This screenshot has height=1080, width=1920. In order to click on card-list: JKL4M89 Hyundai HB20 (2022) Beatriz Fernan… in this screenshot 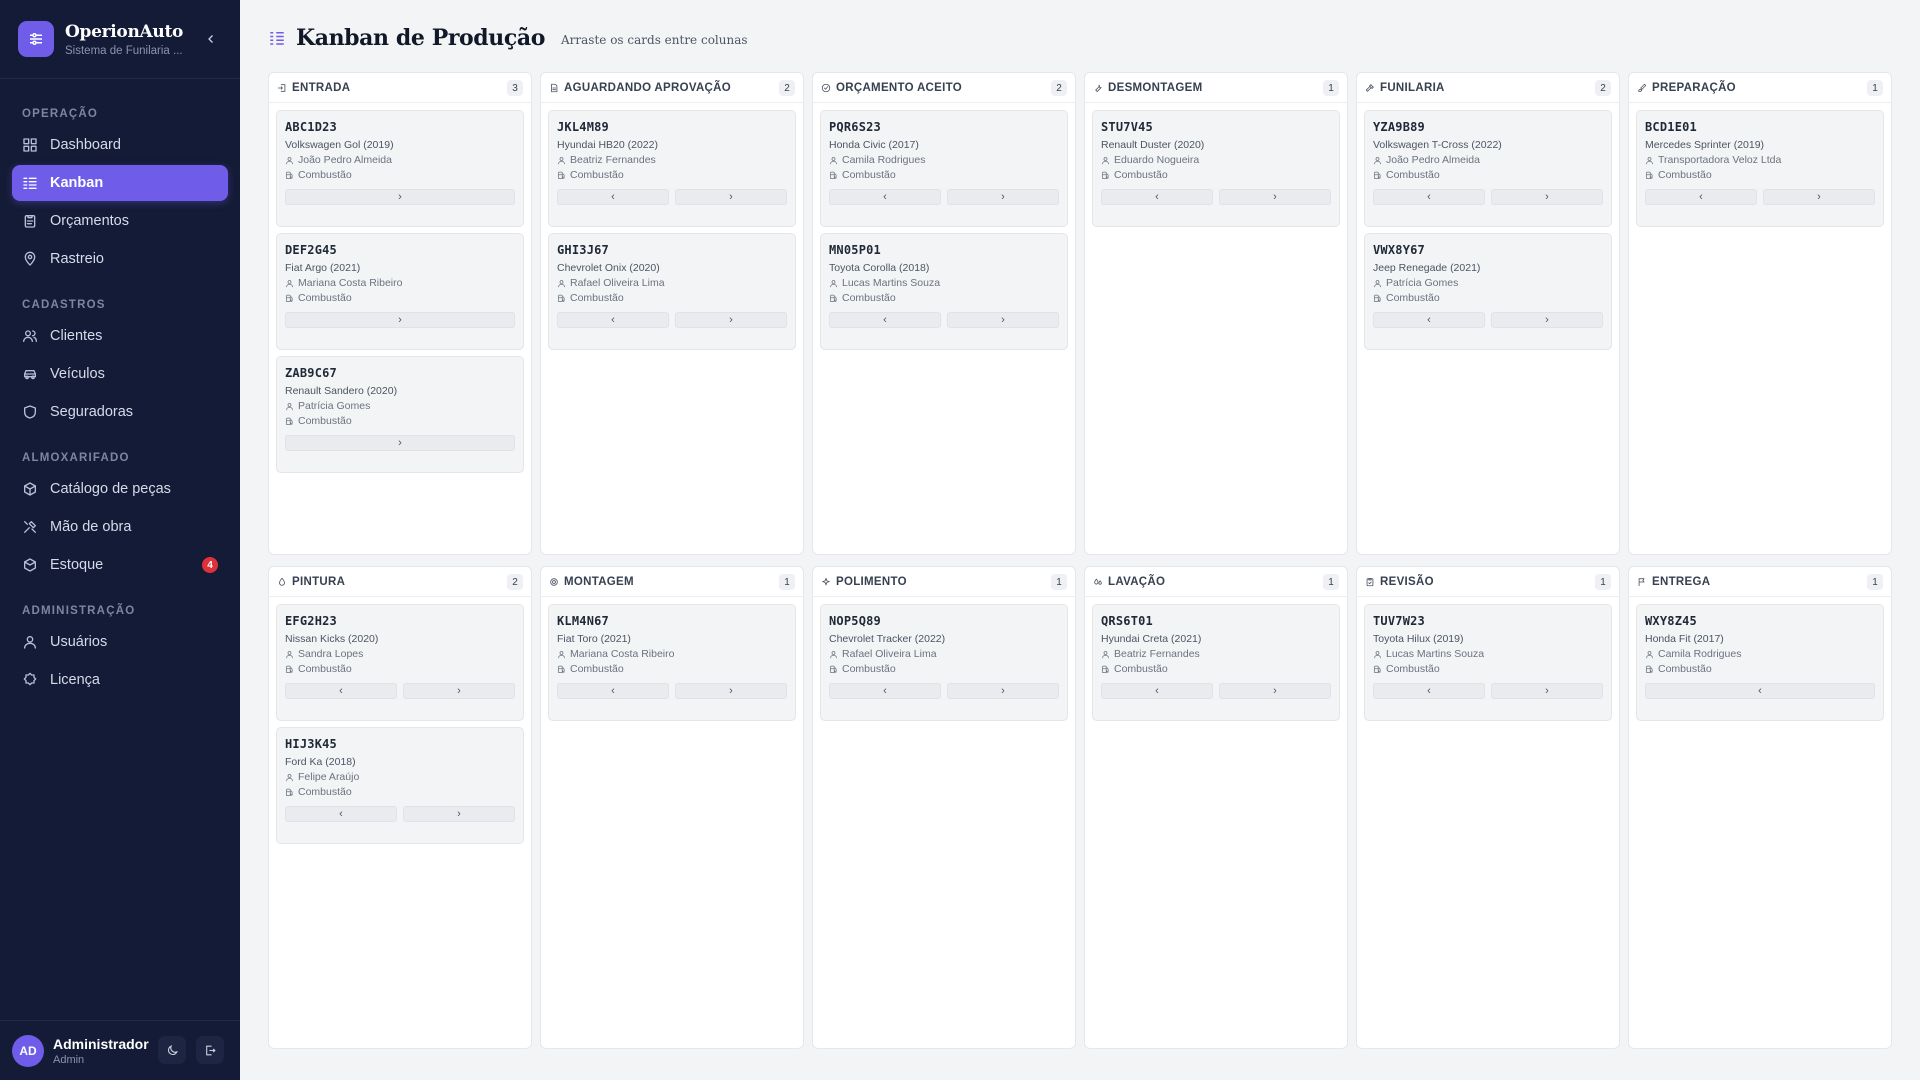, I will do `click(672, 233)`.